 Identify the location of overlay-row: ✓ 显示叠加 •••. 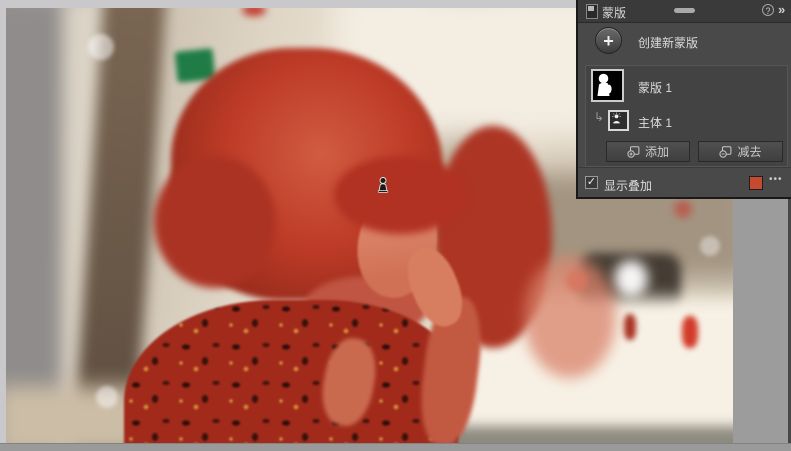
(684, 182).